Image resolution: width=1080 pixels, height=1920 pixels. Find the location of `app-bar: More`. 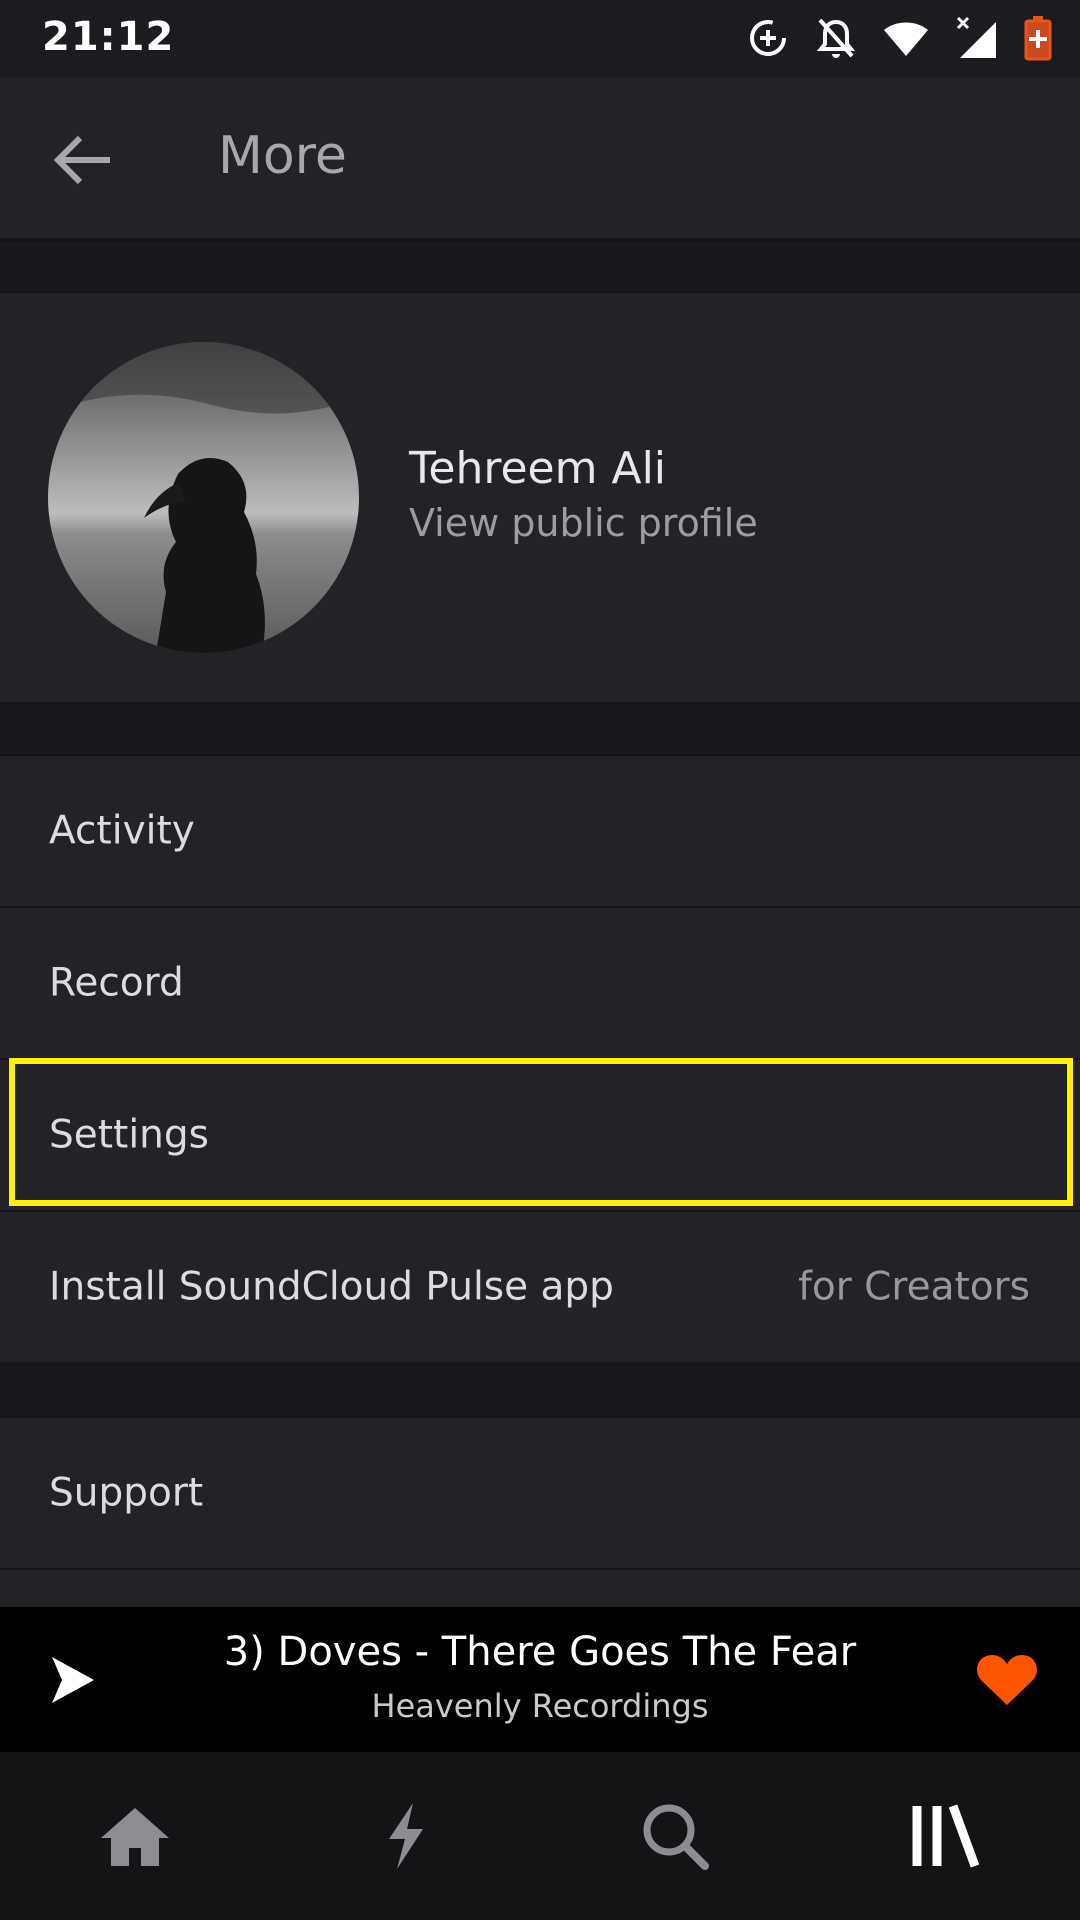

app-bar: More is located at coordinates (540, 159).